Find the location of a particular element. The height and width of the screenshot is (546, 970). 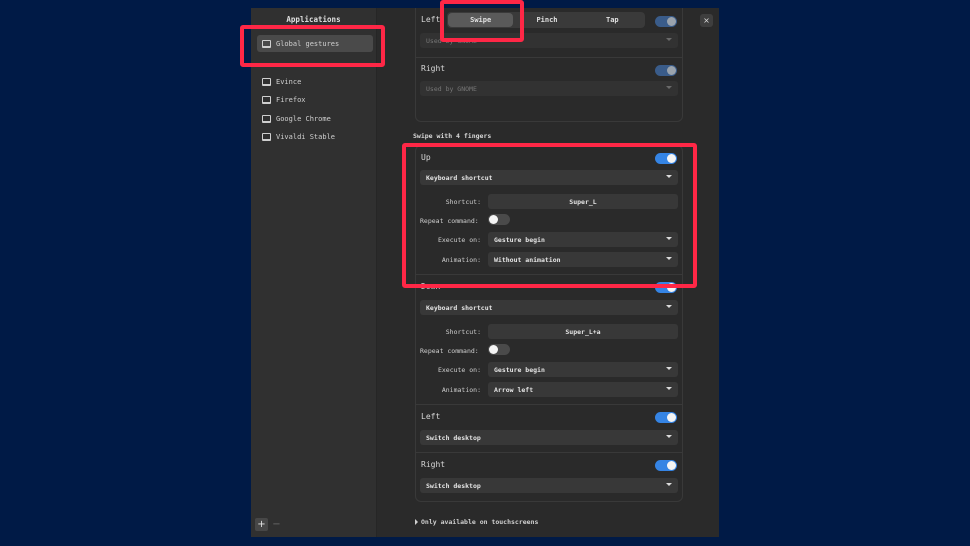

sidebar-item-google-chrome: Google Chrome is located at coordinates (315, 118).